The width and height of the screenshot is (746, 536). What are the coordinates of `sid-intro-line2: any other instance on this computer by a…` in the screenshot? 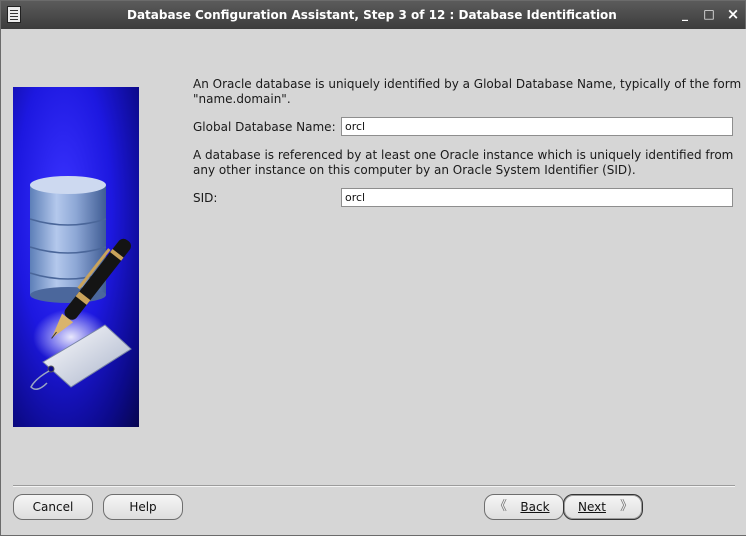 It's located at (414, 170).